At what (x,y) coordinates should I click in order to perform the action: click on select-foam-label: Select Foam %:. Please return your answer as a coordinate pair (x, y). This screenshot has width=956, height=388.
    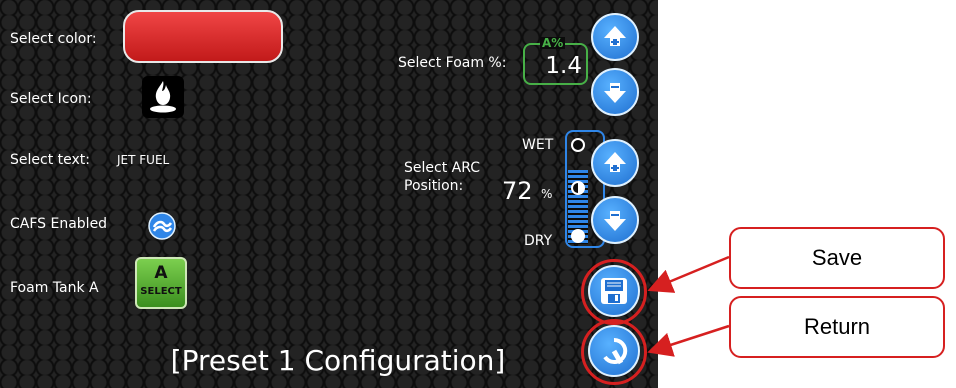
    Looking at the image, I should click on (452, 63).